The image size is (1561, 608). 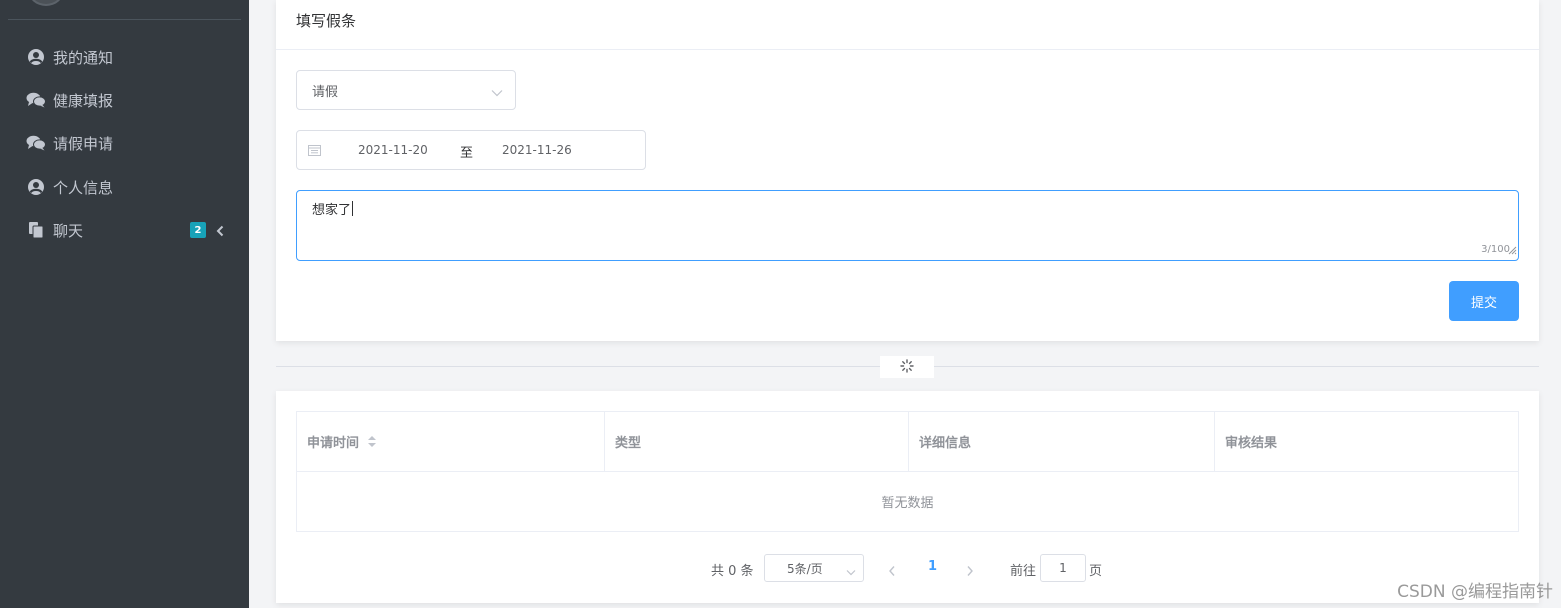 What do you see at coordinates (314, 151) in the screenshot?
I see `calendar-icon` at bounding box center [314, 151].